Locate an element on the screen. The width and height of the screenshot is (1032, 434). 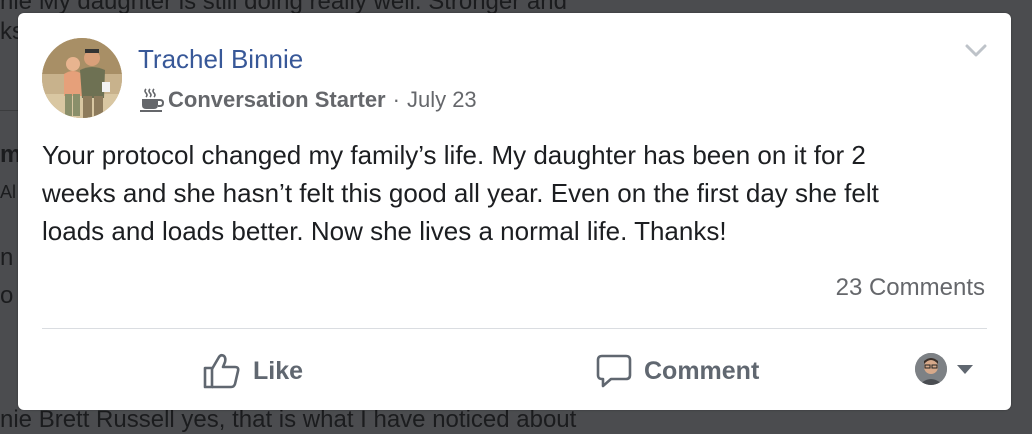
user-avatar-photo is located at coordinates (931, 369).